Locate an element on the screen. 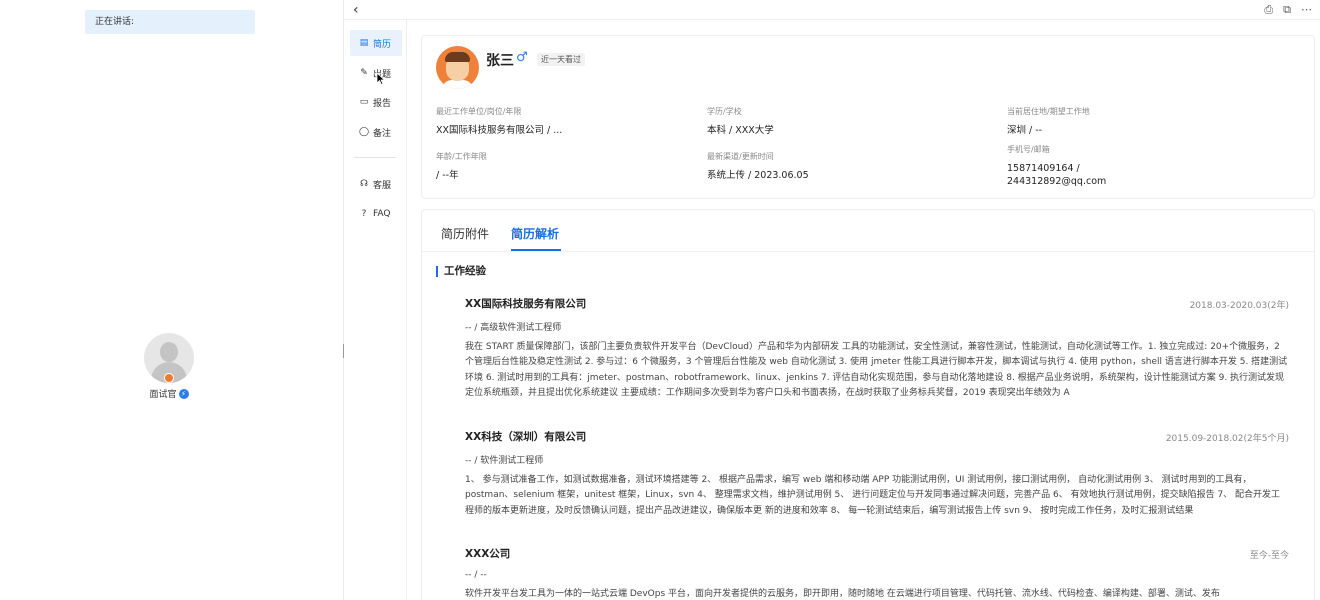 This screenshot has width=1320, height=600. job-period: 2015.09-2018.02(2年5个月) is located at coordinates (1227, 439).